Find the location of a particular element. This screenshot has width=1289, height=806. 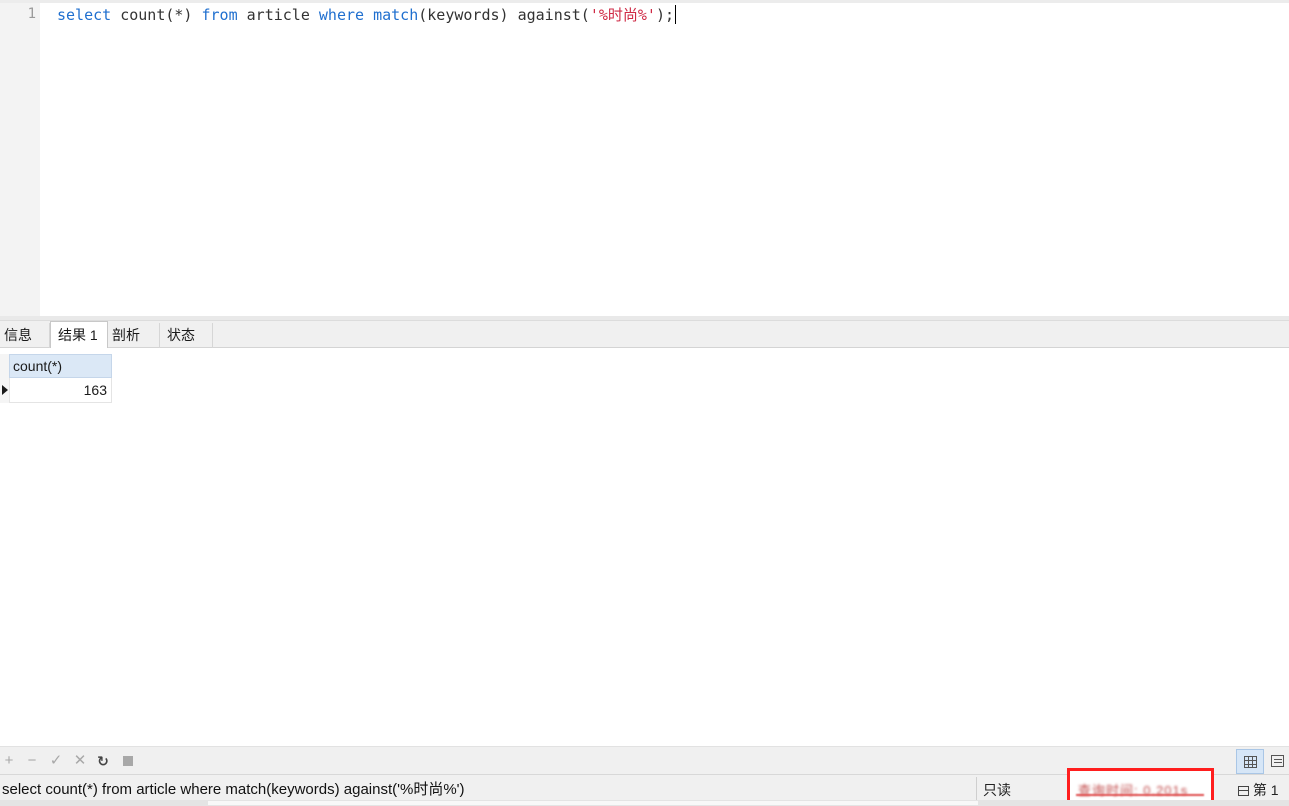

tab-profile: 剖析 is located at coordinates (134, 335).